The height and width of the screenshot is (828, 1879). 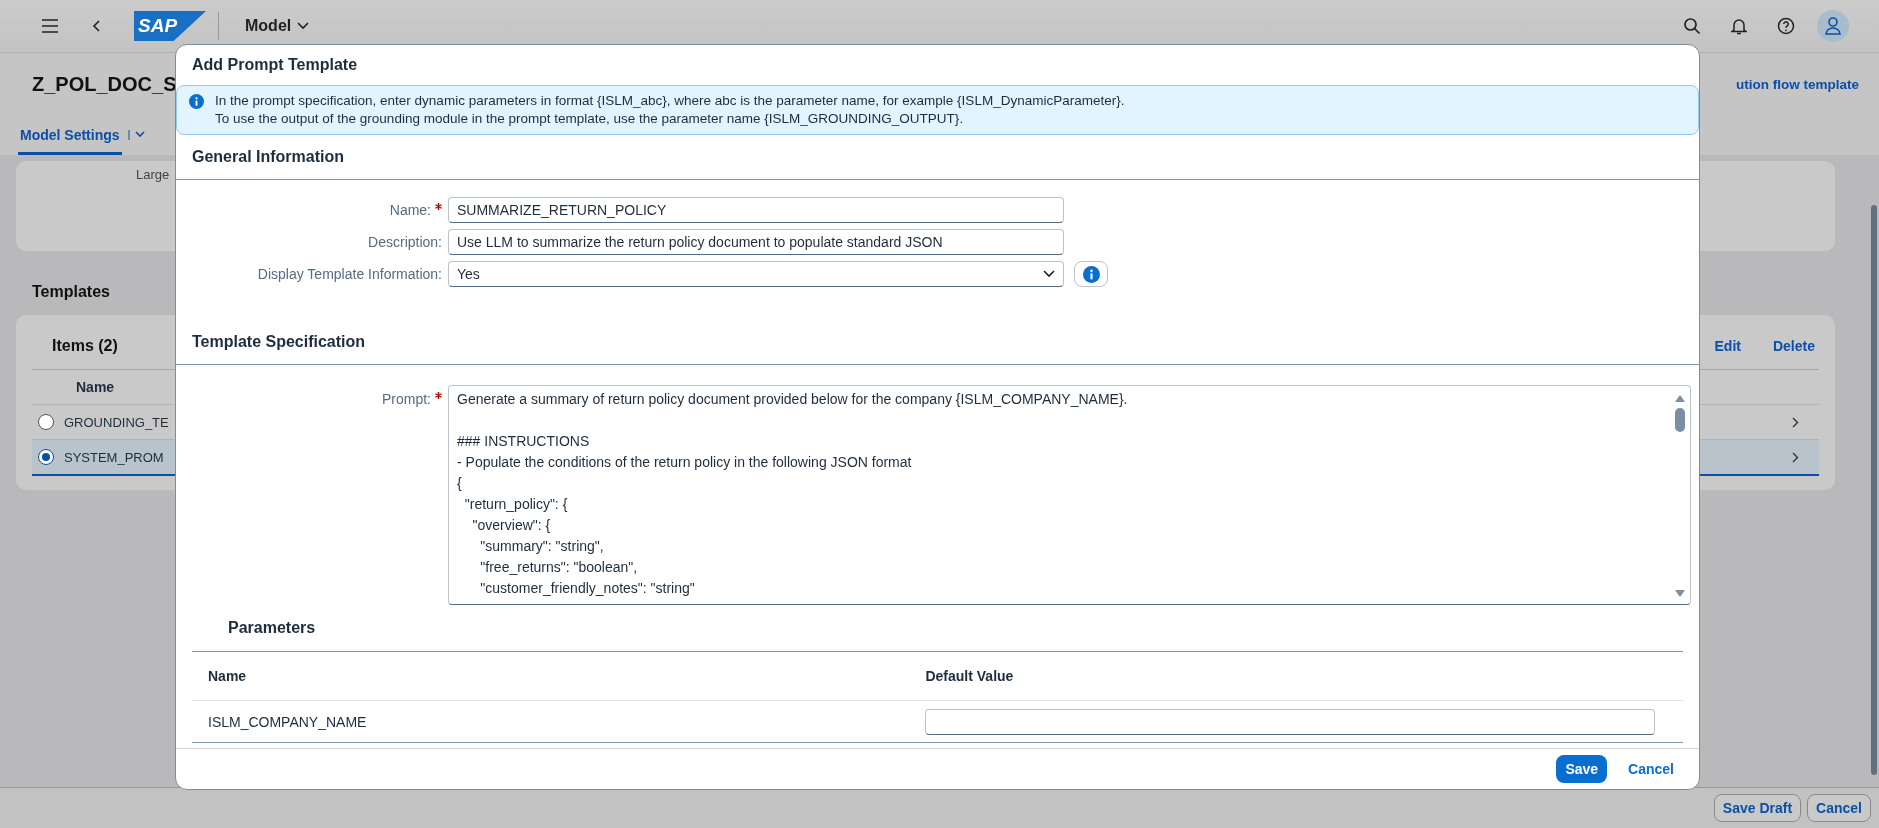 What do you see at coordinates (670, 101) in the screenshot?
I see `info-text: In the prompt specification, enter dynamic parameters in format {ISLM_abc}, where abc is the parameter name, for example {ISLM_DynamicParameter}.` at bounding box center [670, 101].